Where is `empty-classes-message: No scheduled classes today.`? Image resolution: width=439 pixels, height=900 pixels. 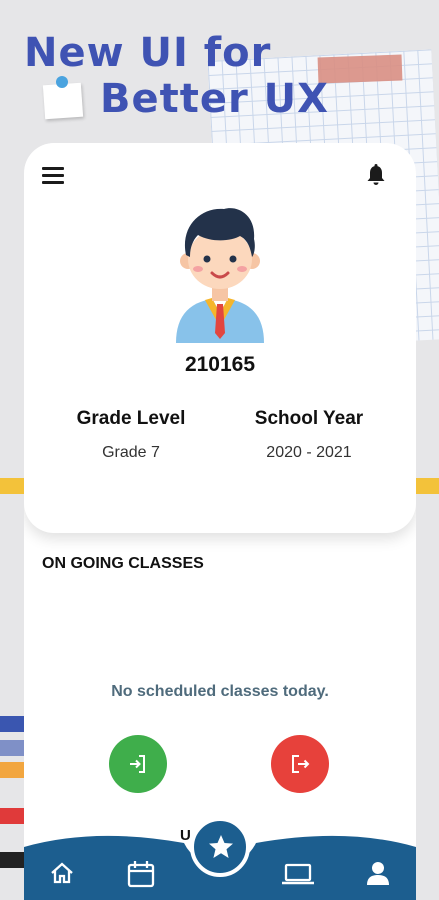
empty-classes-message: No scheduled classes today. is located at coordinates (220, 691).